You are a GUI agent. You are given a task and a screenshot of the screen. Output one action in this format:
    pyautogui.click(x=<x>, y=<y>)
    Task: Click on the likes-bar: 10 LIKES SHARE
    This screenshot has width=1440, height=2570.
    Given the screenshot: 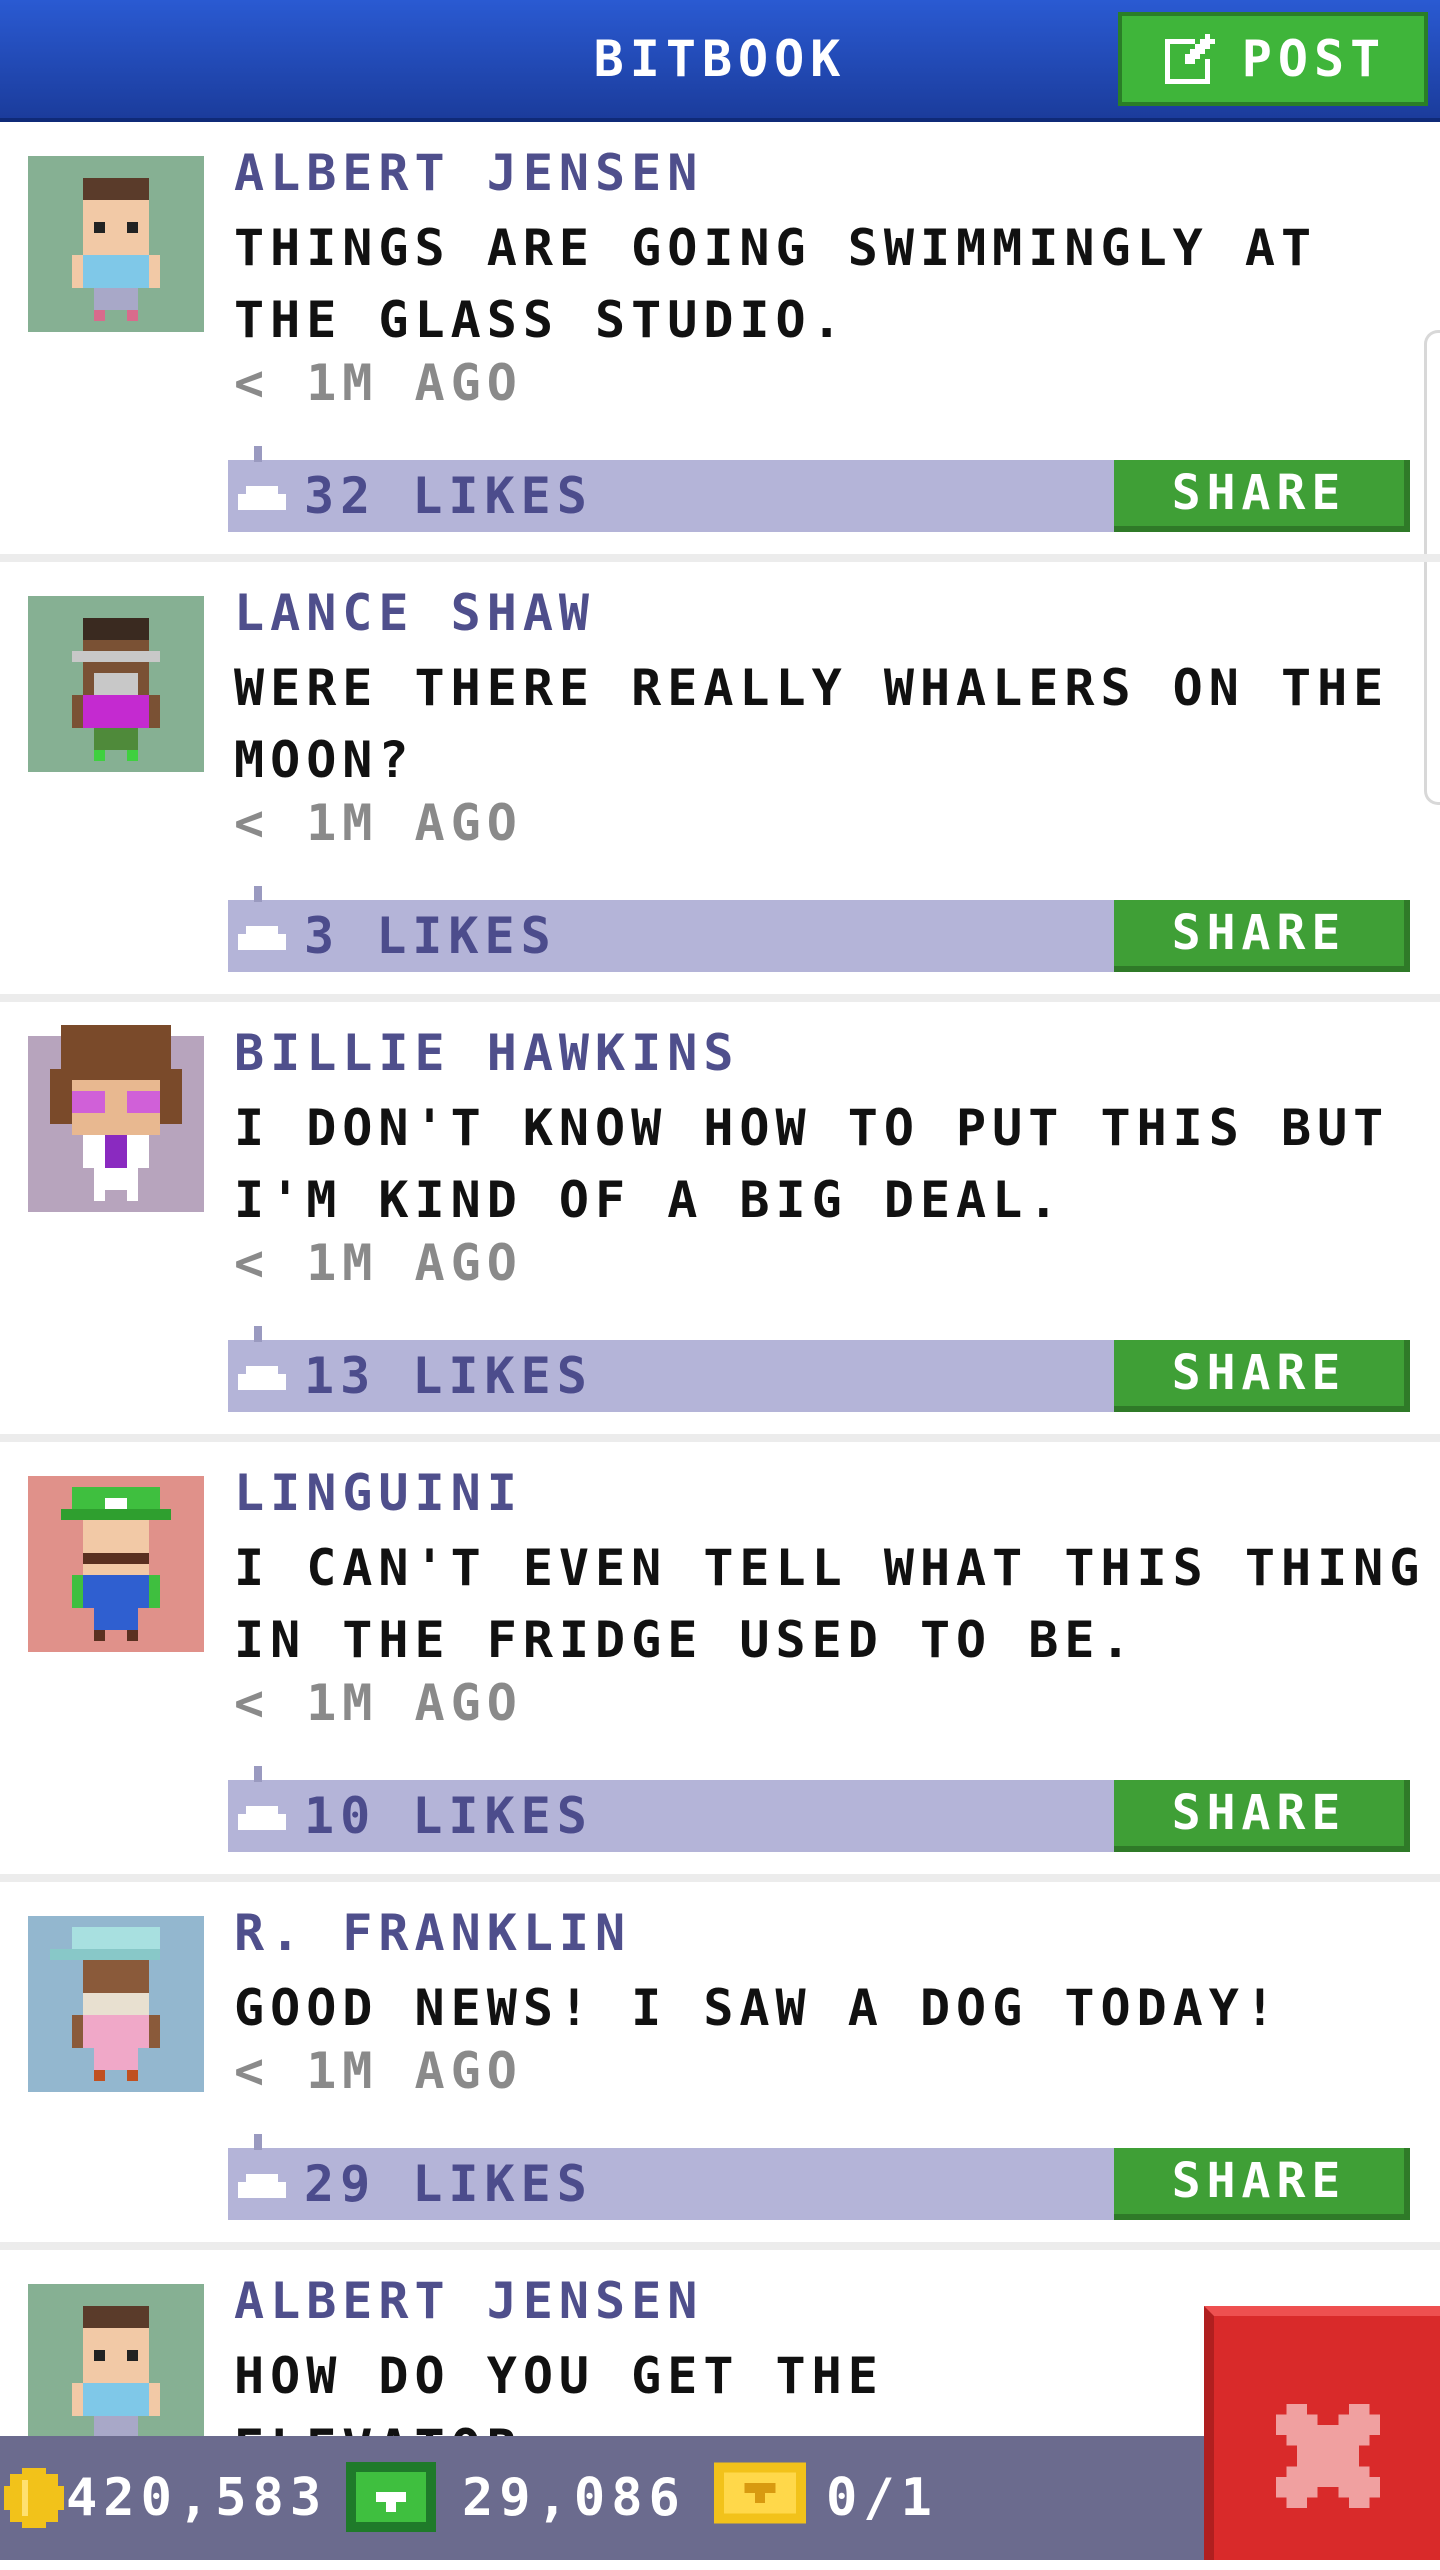 What is the action you would take?
    pyautogui.click(x=819, y=1809)
    